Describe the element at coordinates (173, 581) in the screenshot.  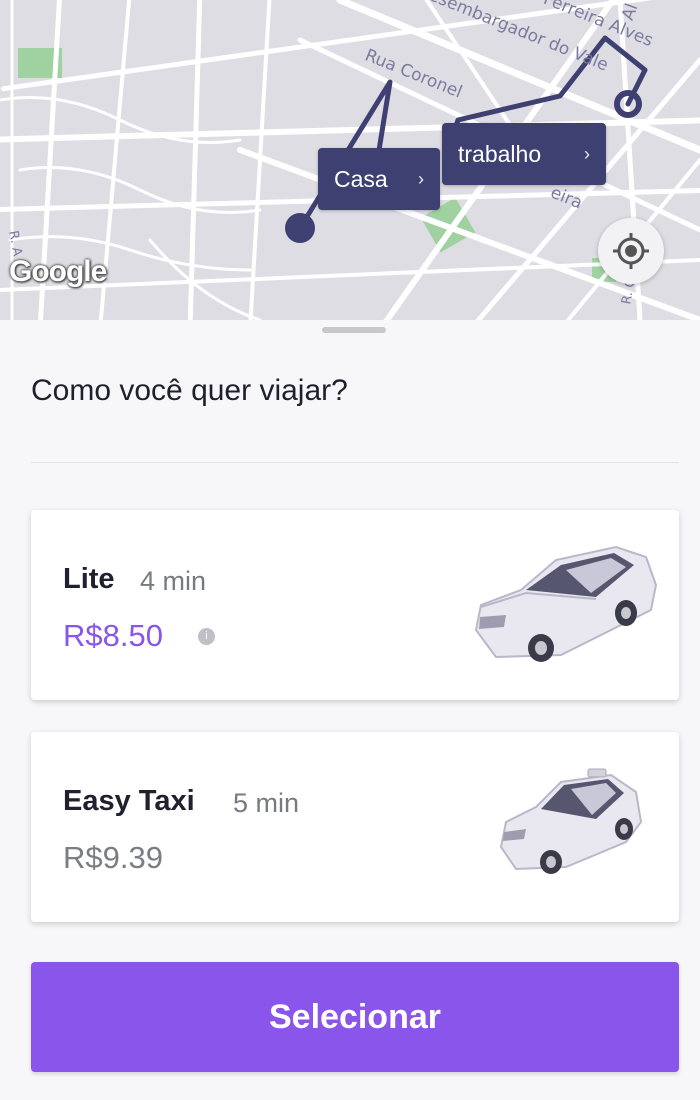
I see `option-eta: 4 min` at that location.